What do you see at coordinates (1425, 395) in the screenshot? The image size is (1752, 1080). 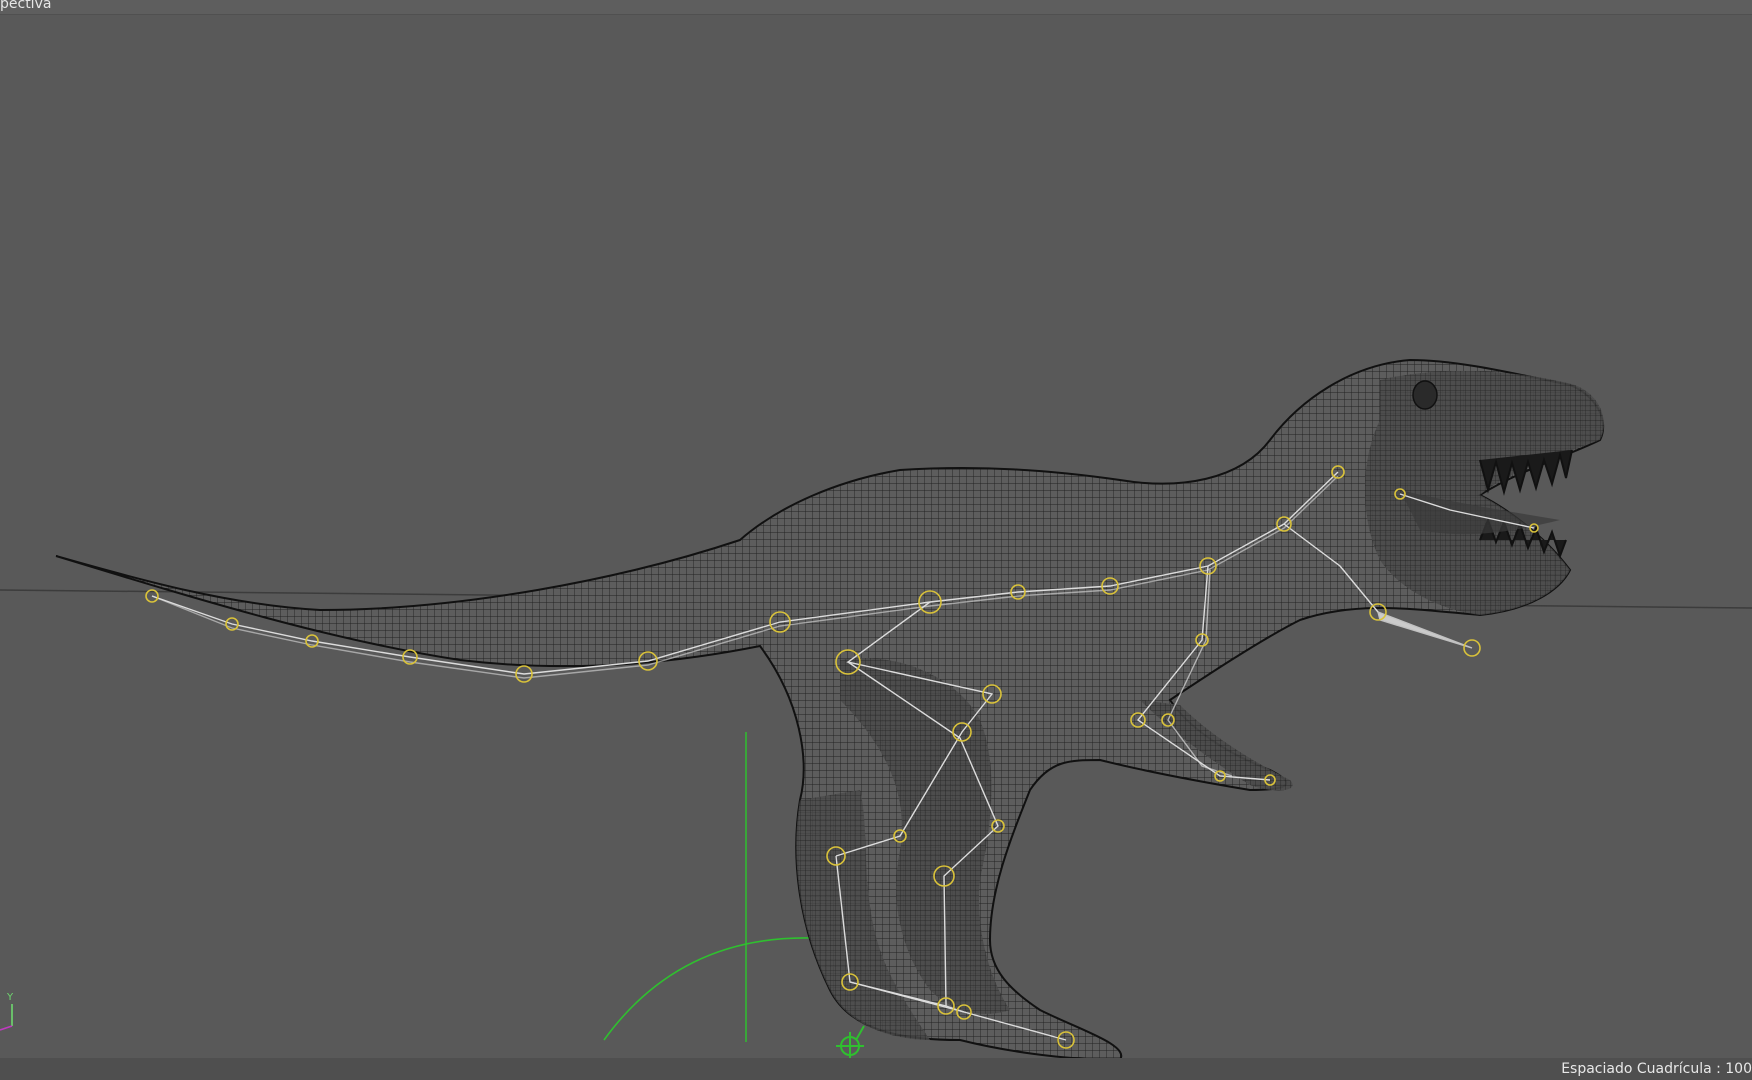 I see `trex-eye-socket` at bounding box center [1425, 395].